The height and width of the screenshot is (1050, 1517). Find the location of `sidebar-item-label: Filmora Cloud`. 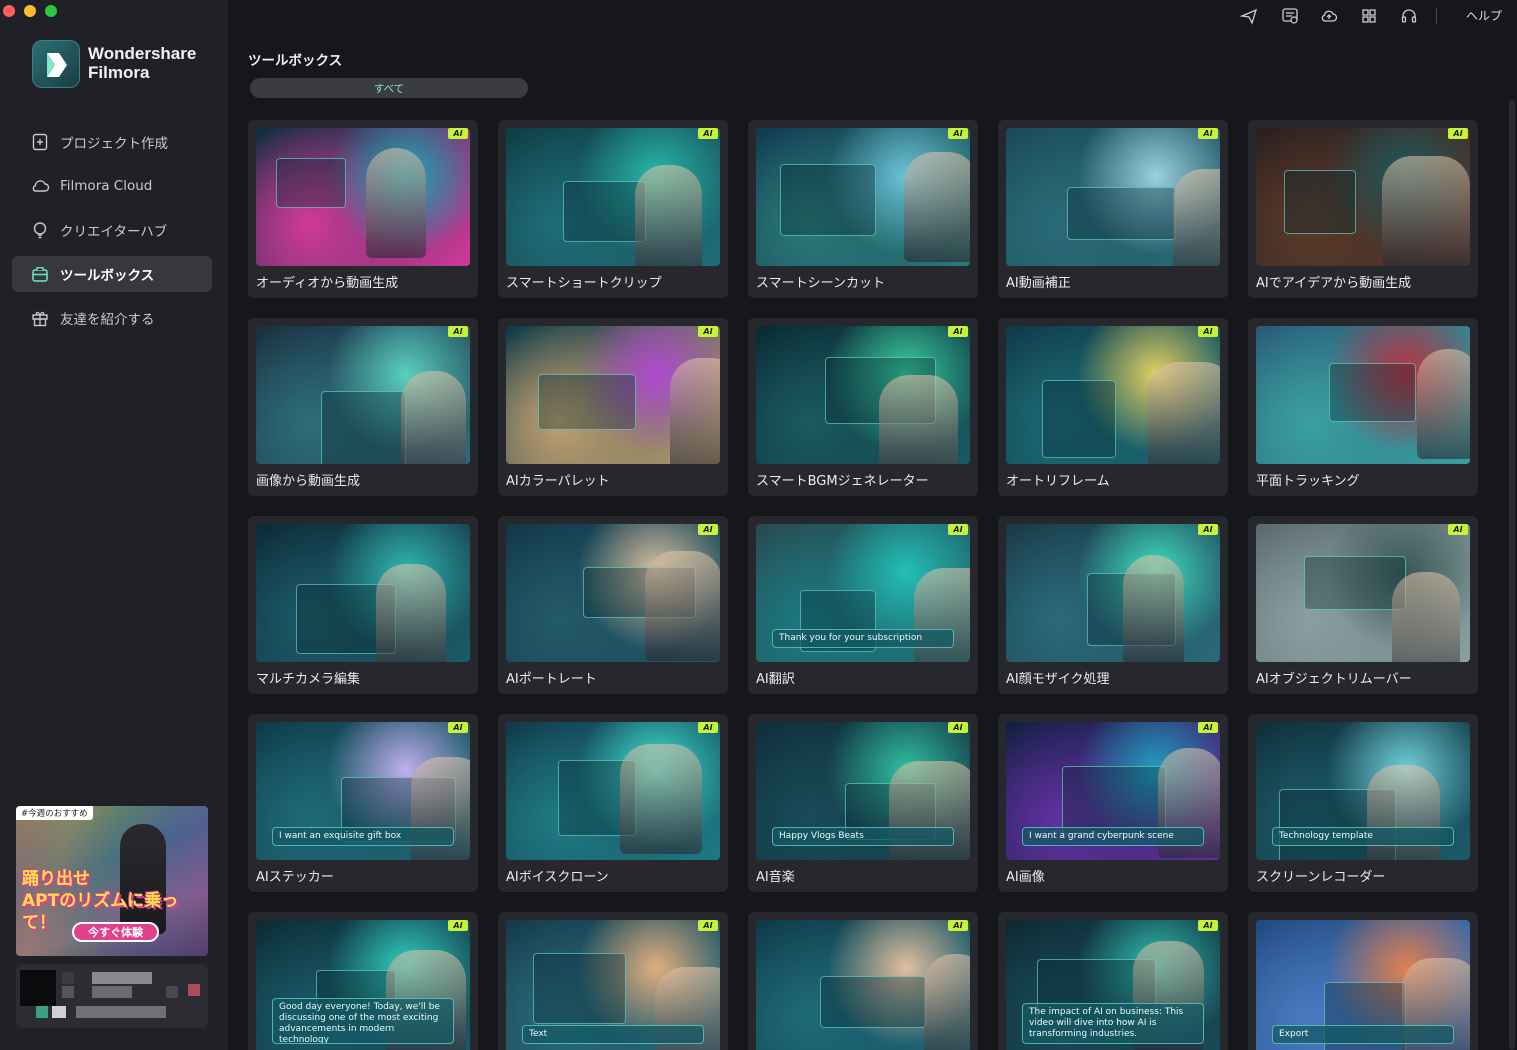

sidebar-item-label: Filmora Cloud is located at coordinates (106, 186).